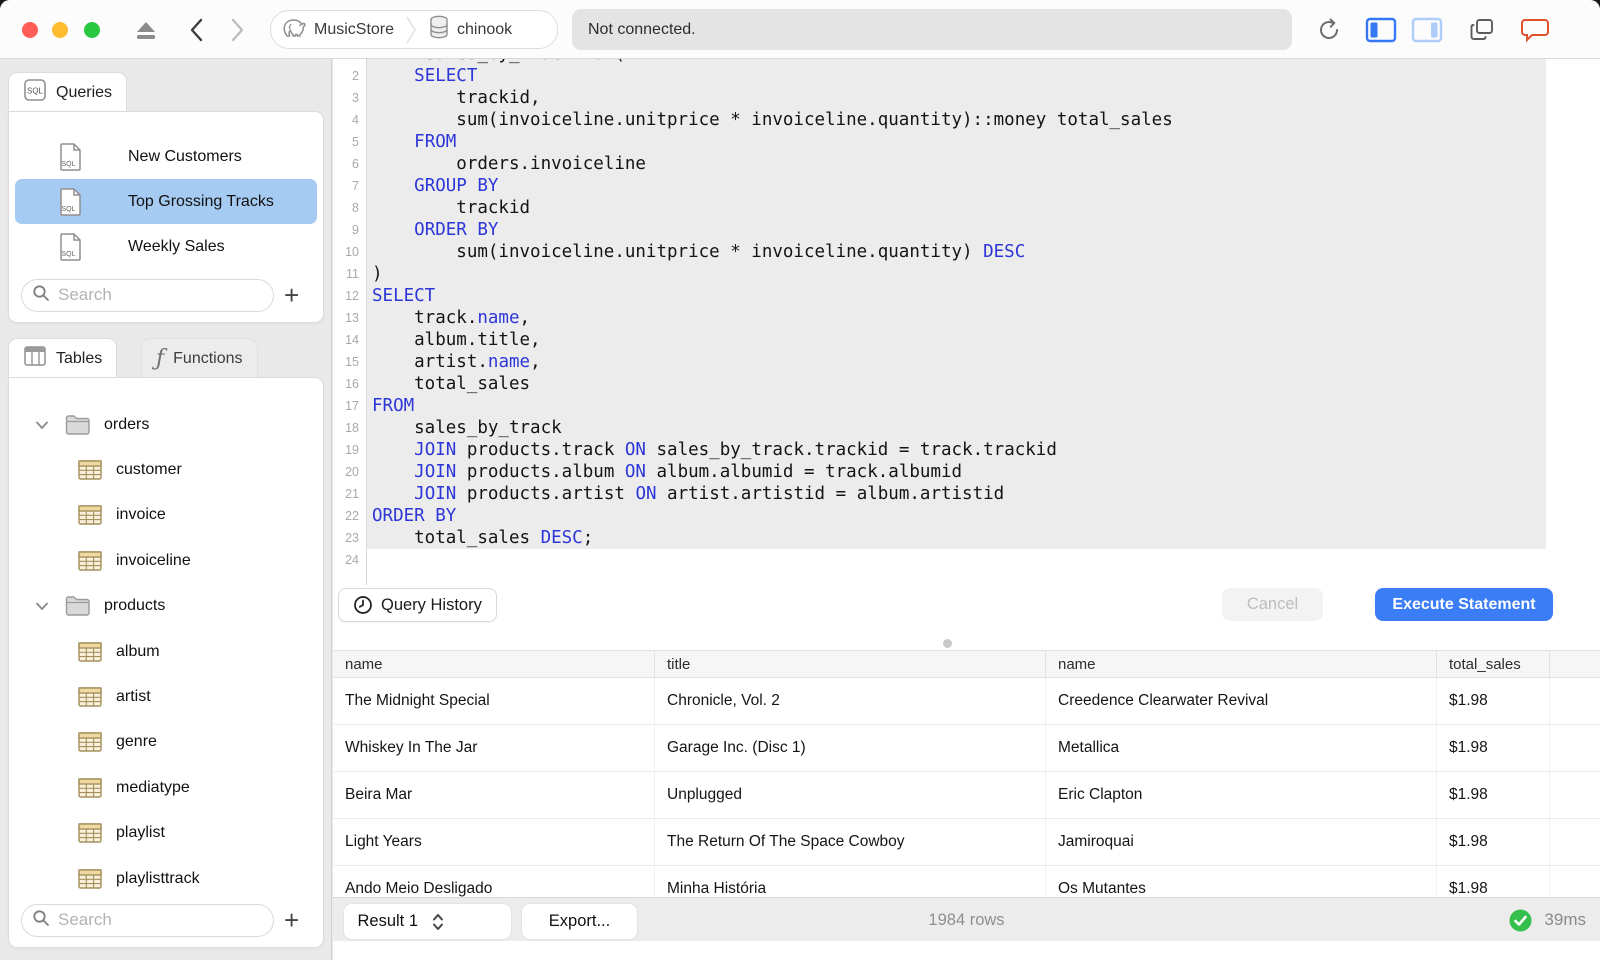 The height and width of the screenshot is (960, 1600). I want to click on query-item-label: Top Grossing Tracks, so click(201, 201).